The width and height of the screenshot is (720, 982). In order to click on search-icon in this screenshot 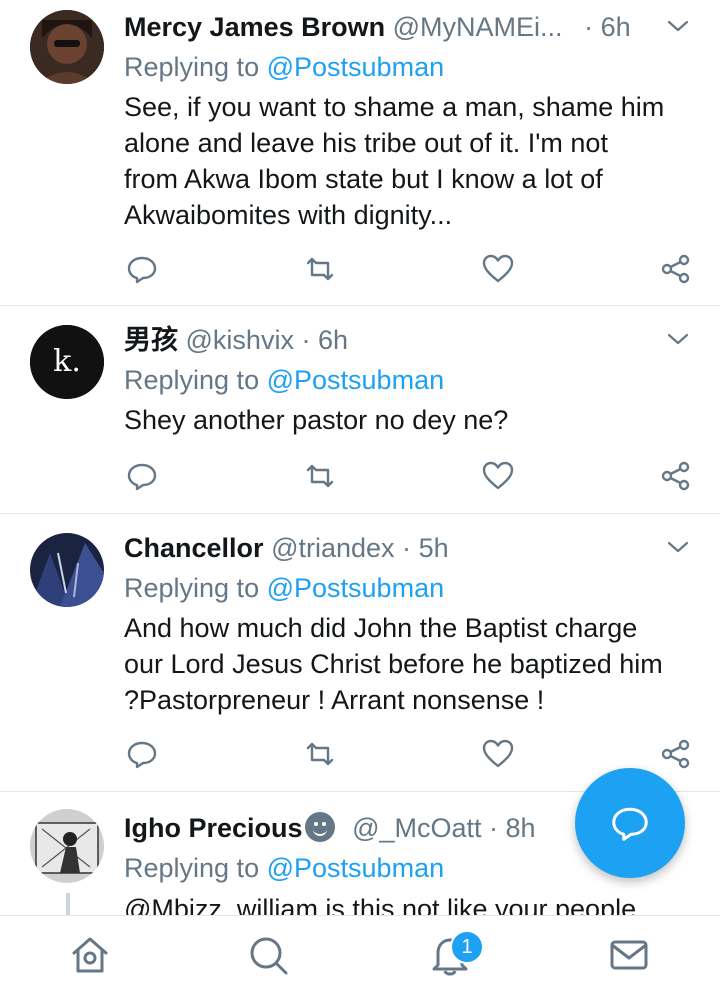, I will do `click(269, 956)`.